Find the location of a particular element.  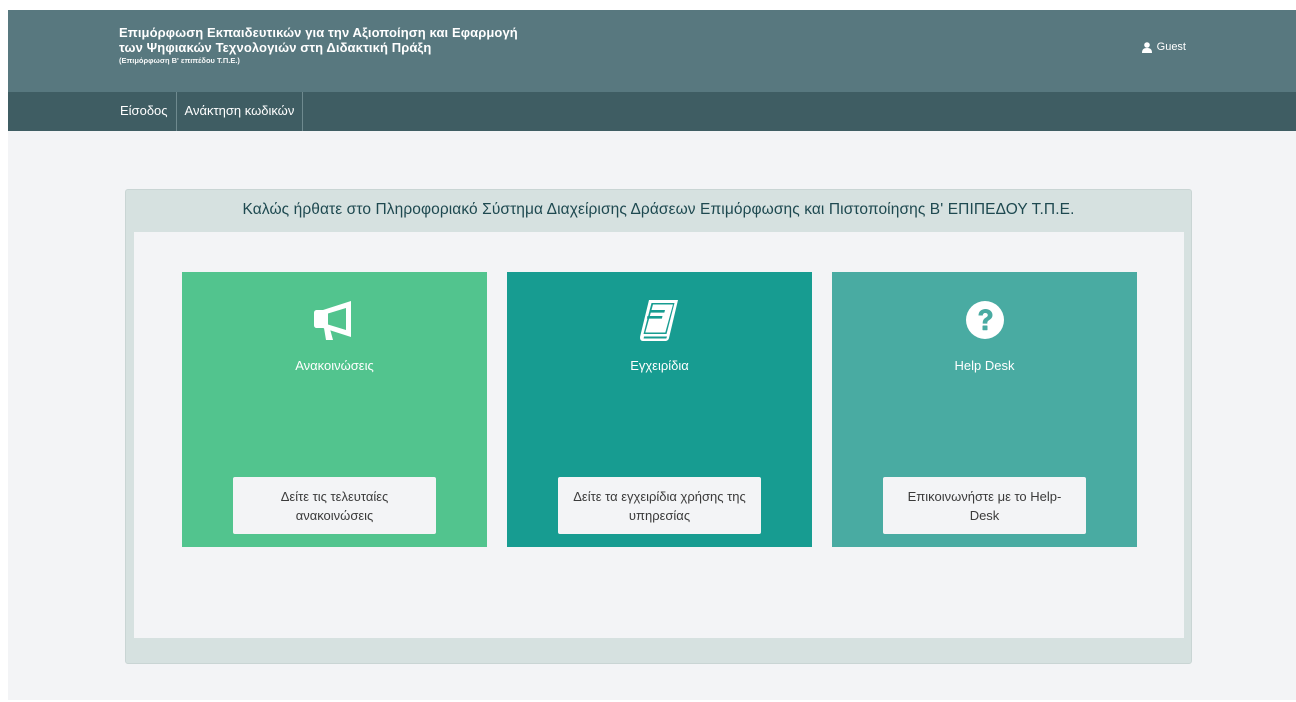

user-label: Guest is located at coordinates (1171, 47).